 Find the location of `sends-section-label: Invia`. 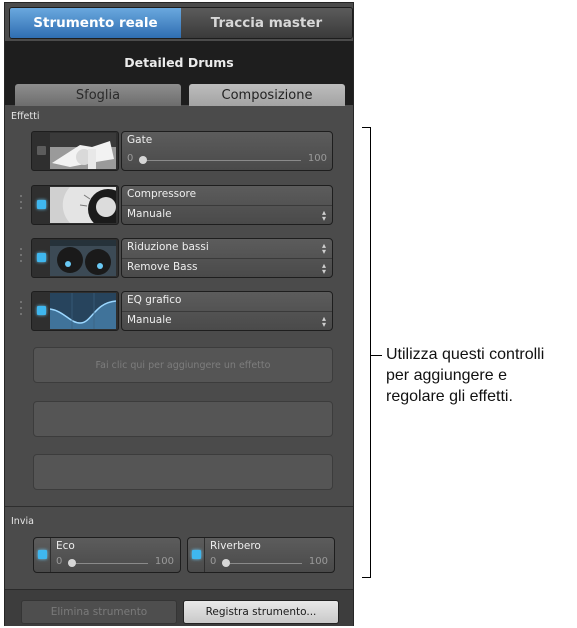

sends-section-label: Invia is located at coordinates (22, 521).